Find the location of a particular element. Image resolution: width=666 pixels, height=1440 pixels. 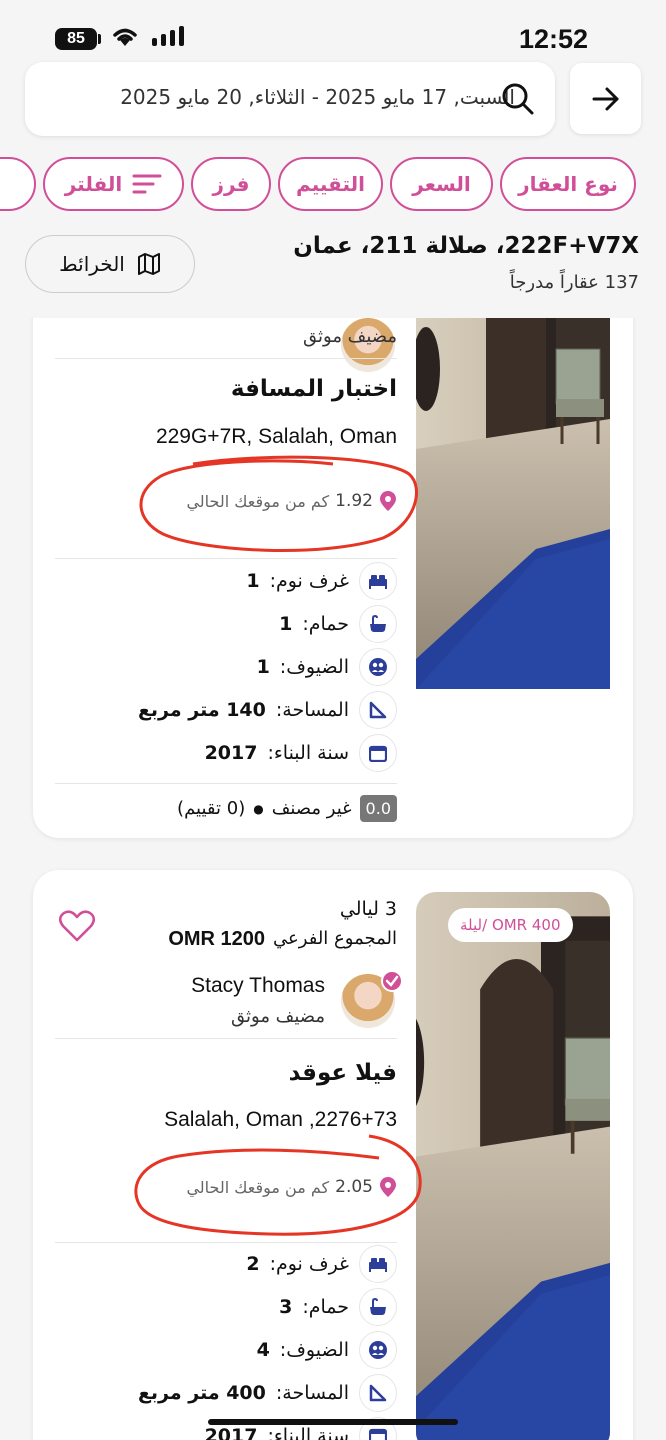

home-indicator is located at coordinates (333, 1422).